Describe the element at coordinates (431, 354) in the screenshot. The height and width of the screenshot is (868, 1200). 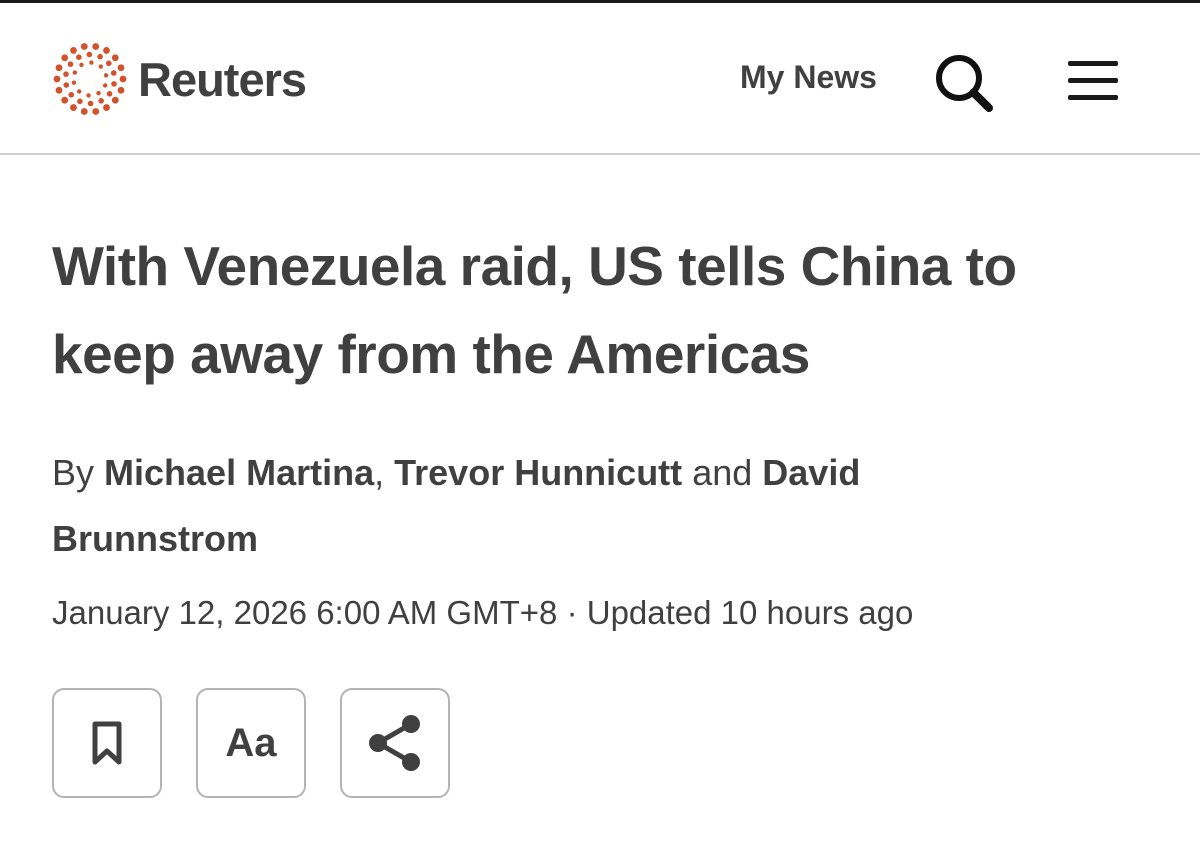
I see `headline-line-2: keep away from the Americas` at that location.